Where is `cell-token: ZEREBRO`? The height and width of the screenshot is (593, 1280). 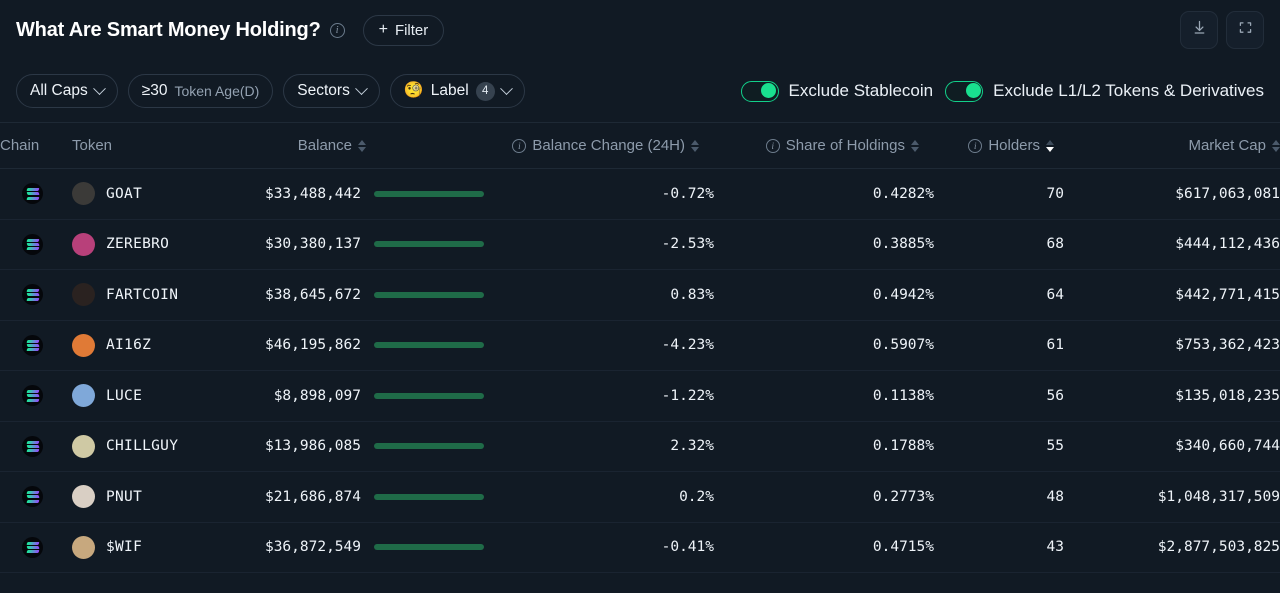 cell-token: ZEREBRO is located at coordinates (158, 244).